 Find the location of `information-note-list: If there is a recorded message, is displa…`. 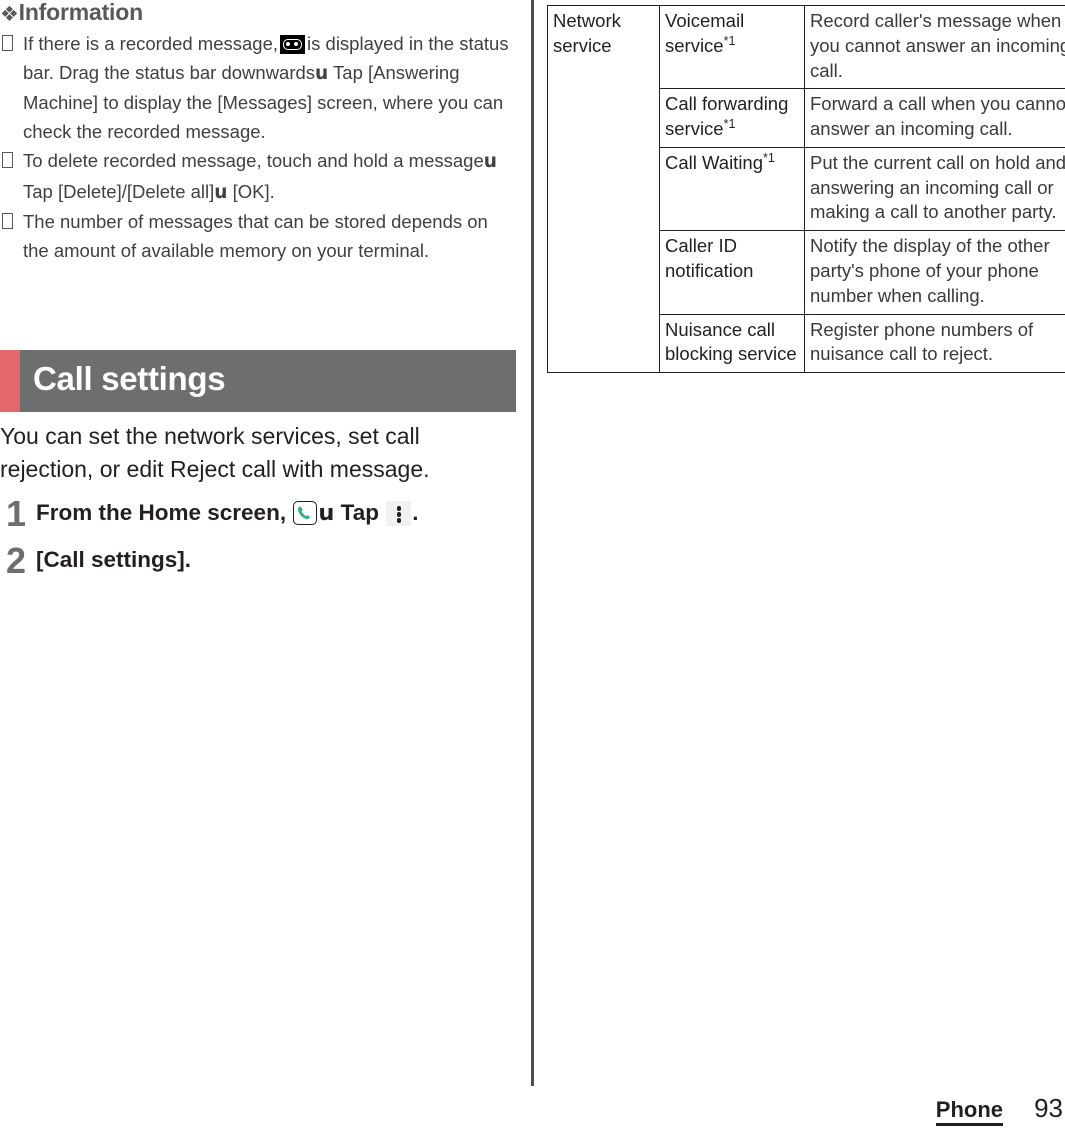

information-note-list: If there is a recorded message, is displa… is located at coordinates (258, 147).